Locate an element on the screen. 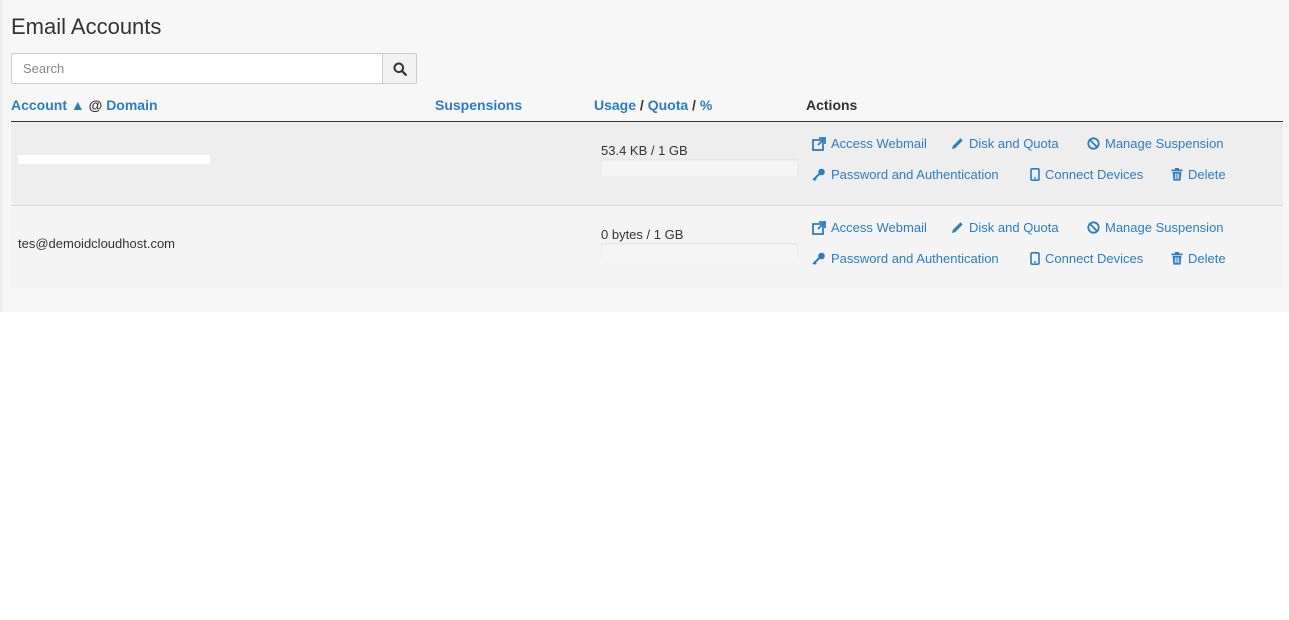 The image size is (1289, 620). redacted-account is located at coordinates (114, 159).